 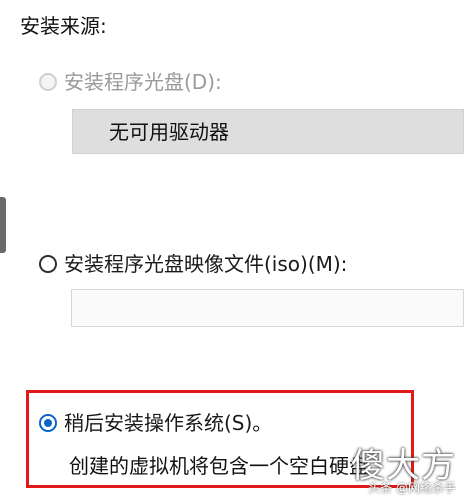 What do you see at coordinates (48, 423) in the screenshot?
I see `radio-button-later` at bounding box center [48, 423].